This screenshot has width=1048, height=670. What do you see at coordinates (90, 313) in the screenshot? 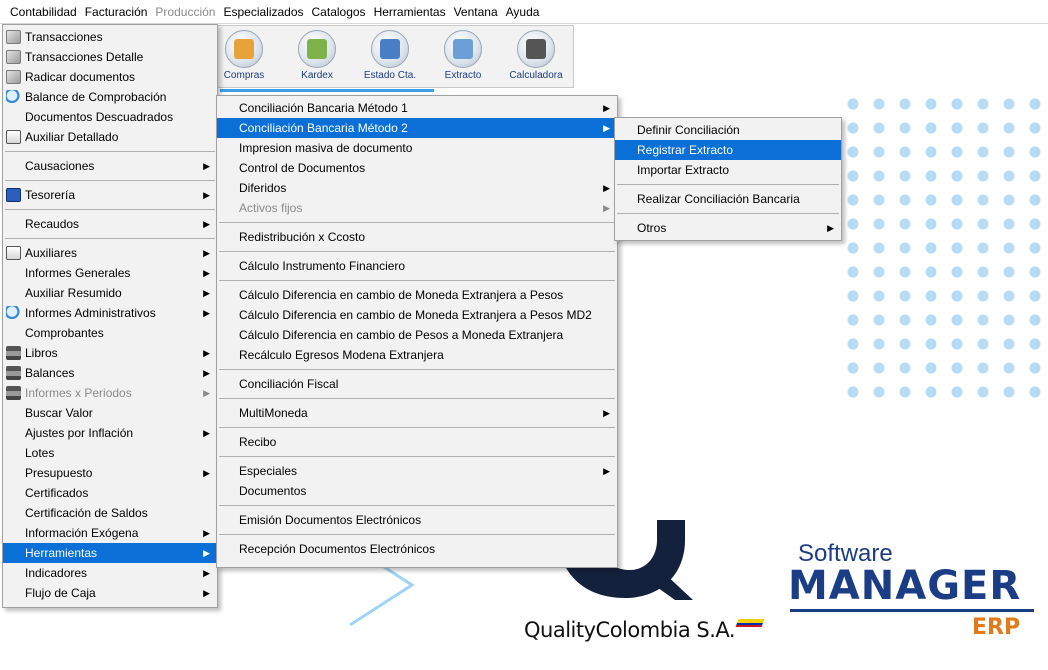
I see `menu-item-label: Informes Administrativos` at bounding box center [90, 313].